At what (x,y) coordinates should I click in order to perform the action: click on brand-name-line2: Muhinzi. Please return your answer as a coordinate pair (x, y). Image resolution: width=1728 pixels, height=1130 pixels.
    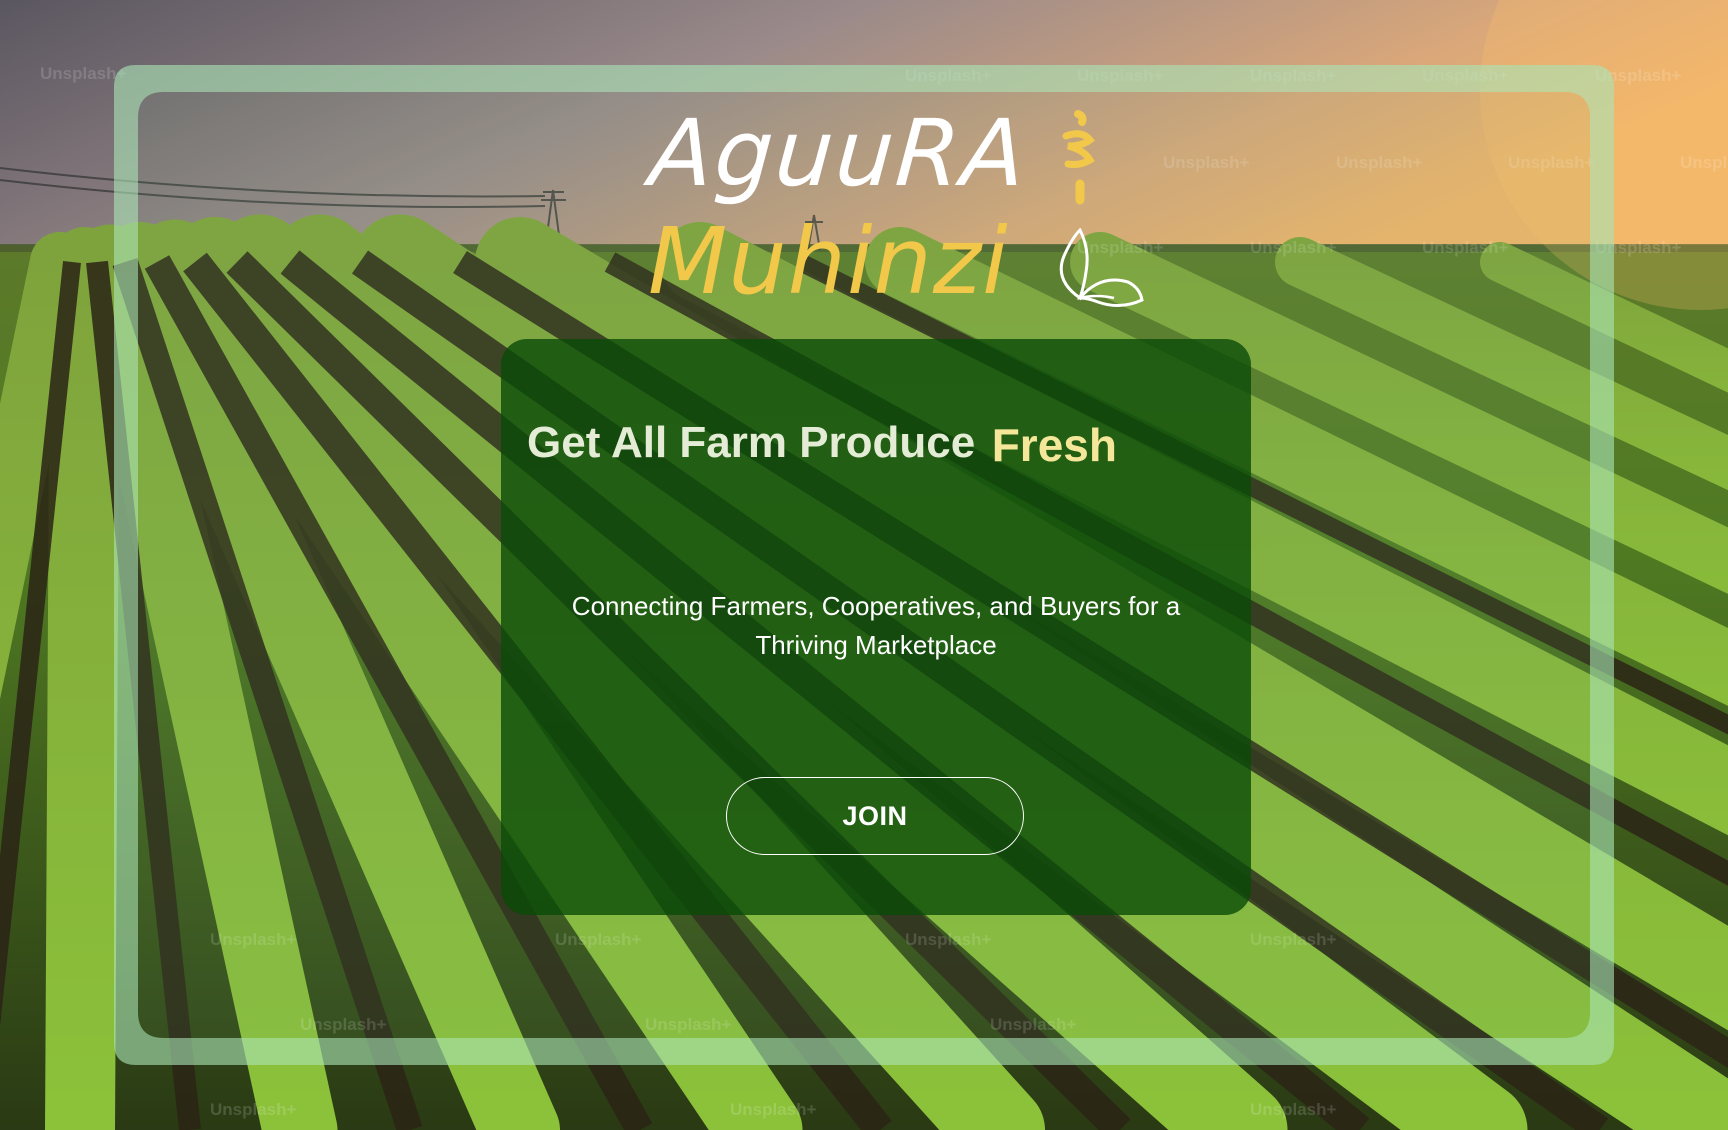
    Looking at the image, I should click on (828, 261).